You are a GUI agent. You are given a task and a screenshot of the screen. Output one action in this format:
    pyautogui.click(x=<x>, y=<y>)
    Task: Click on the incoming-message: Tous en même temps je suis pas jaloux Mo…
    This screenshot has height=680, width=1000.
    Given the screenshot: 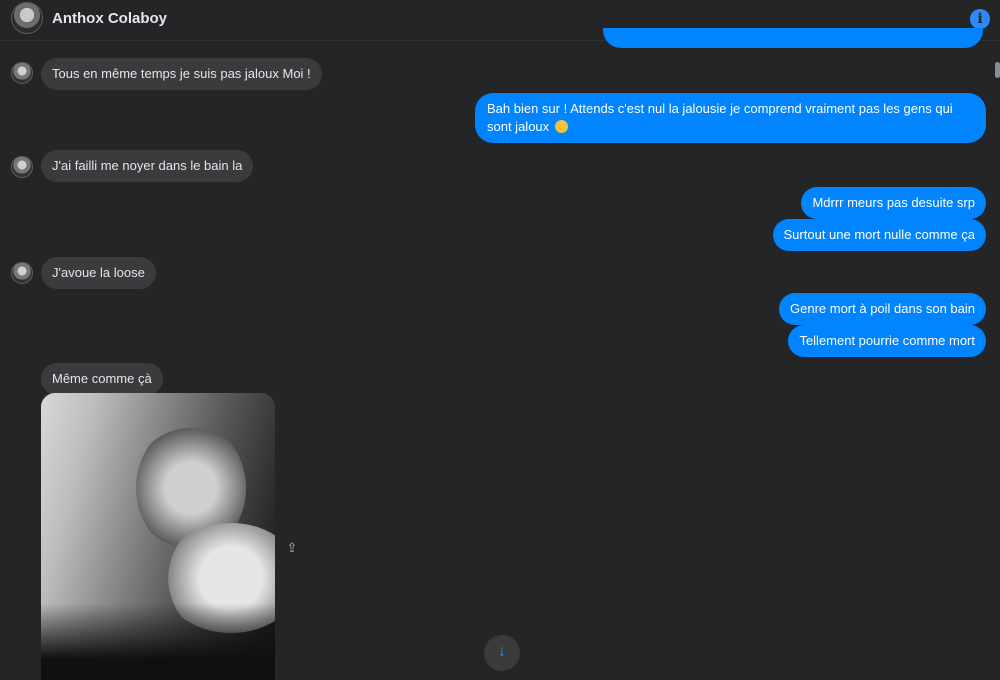 What is the action you would take?
    pyautogui.click(x=181, y=74)
    